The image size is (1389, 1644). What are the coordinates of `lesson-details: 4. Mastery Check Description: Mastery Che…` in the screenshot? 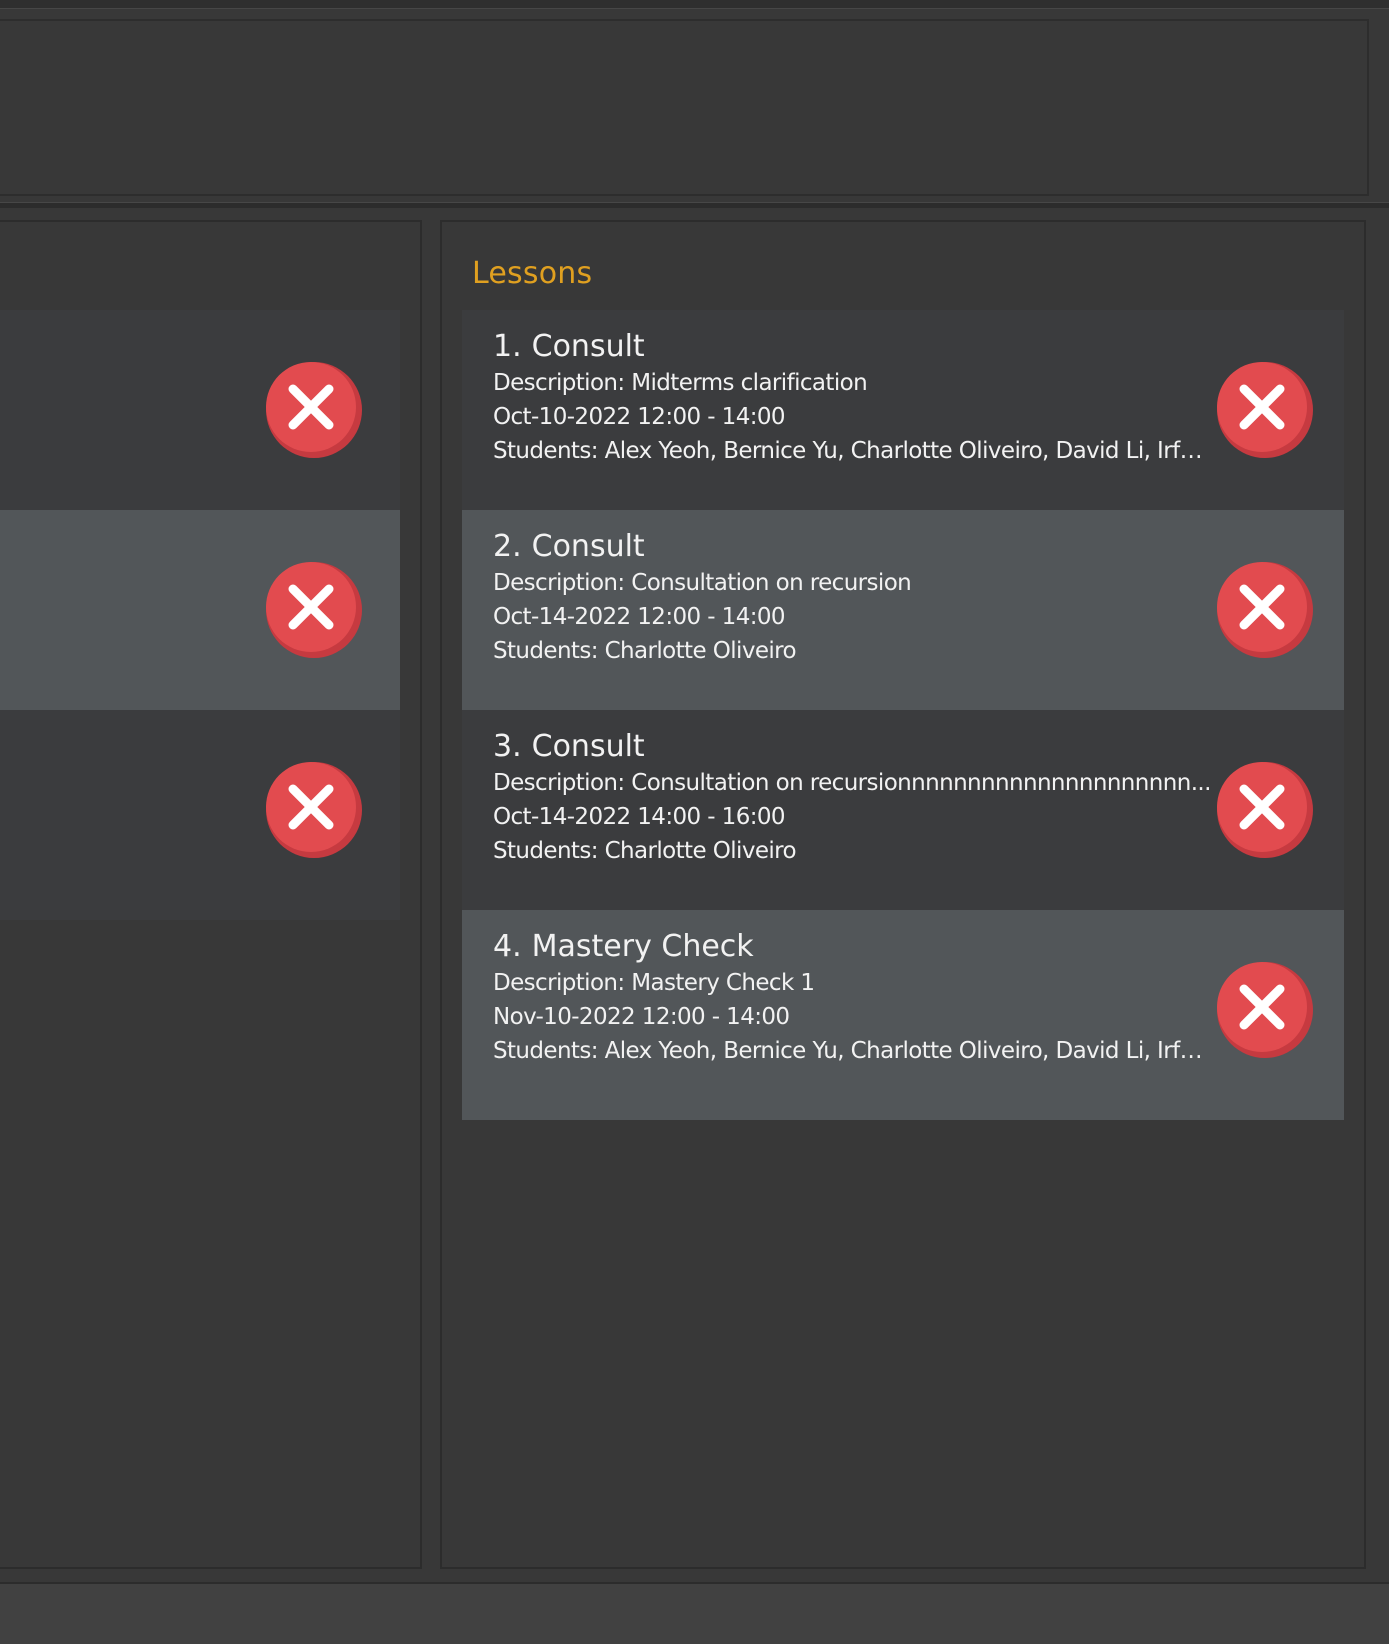 It's located at (853, 998).